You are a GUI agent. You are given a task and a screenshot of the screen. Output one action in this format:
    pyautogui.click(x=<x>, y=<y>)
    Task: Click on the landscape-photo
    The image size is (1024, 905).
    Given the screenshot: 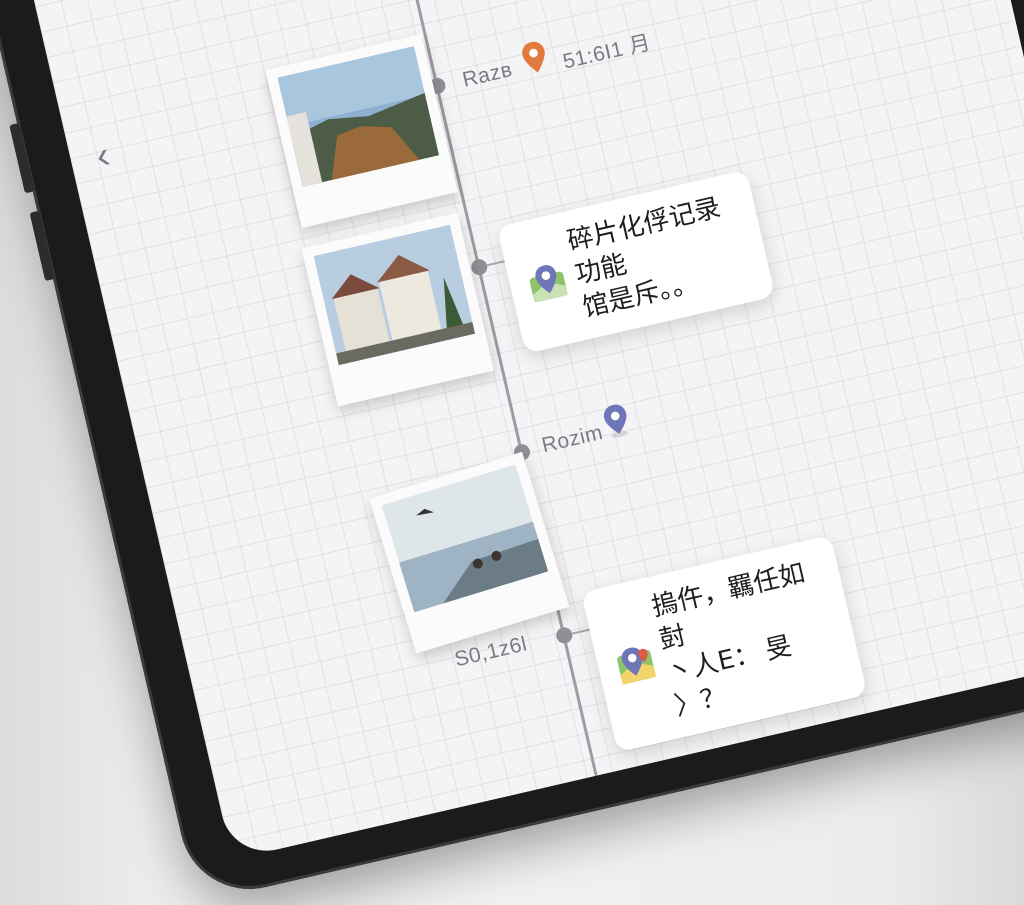 What is the action you would take?
    pyautogui.click(x=358, y=116)
    